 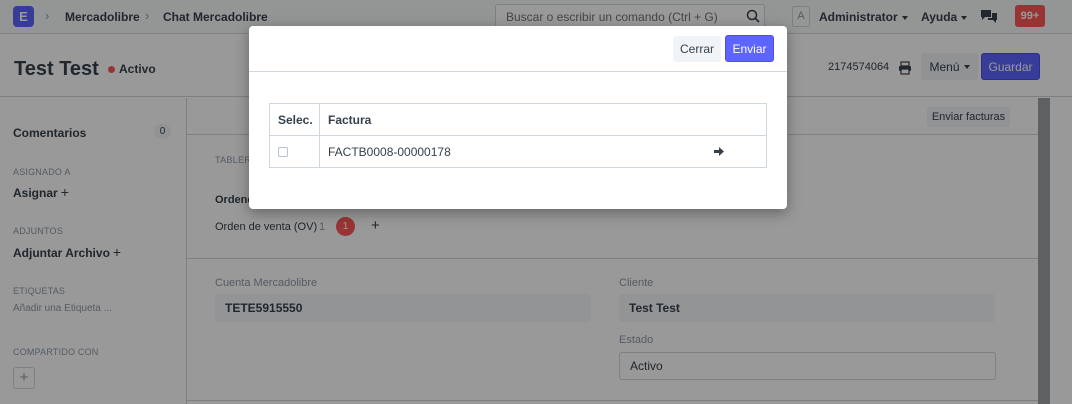 What do you see at coordinates (719, 151) in the screenshot?
I see `arrow-right-icon` at bounding box center [719, 151].